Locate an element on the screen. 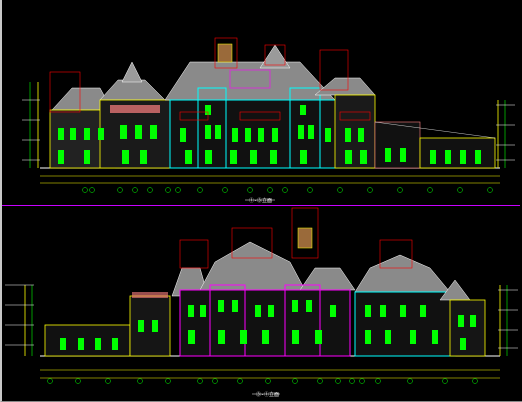 Image resolution: width=522 pixels, height=402 pixels. drawing-title-top: ①-③立面 is located at coordinates (261, 201).